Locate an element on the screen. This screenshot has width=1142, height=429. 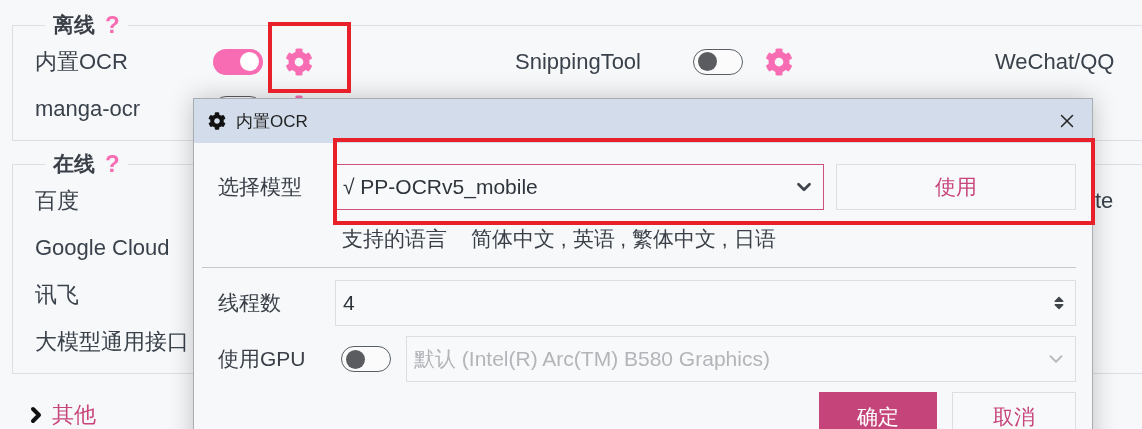
cancel-button: 取消 is located at coordinates (1014, 410).